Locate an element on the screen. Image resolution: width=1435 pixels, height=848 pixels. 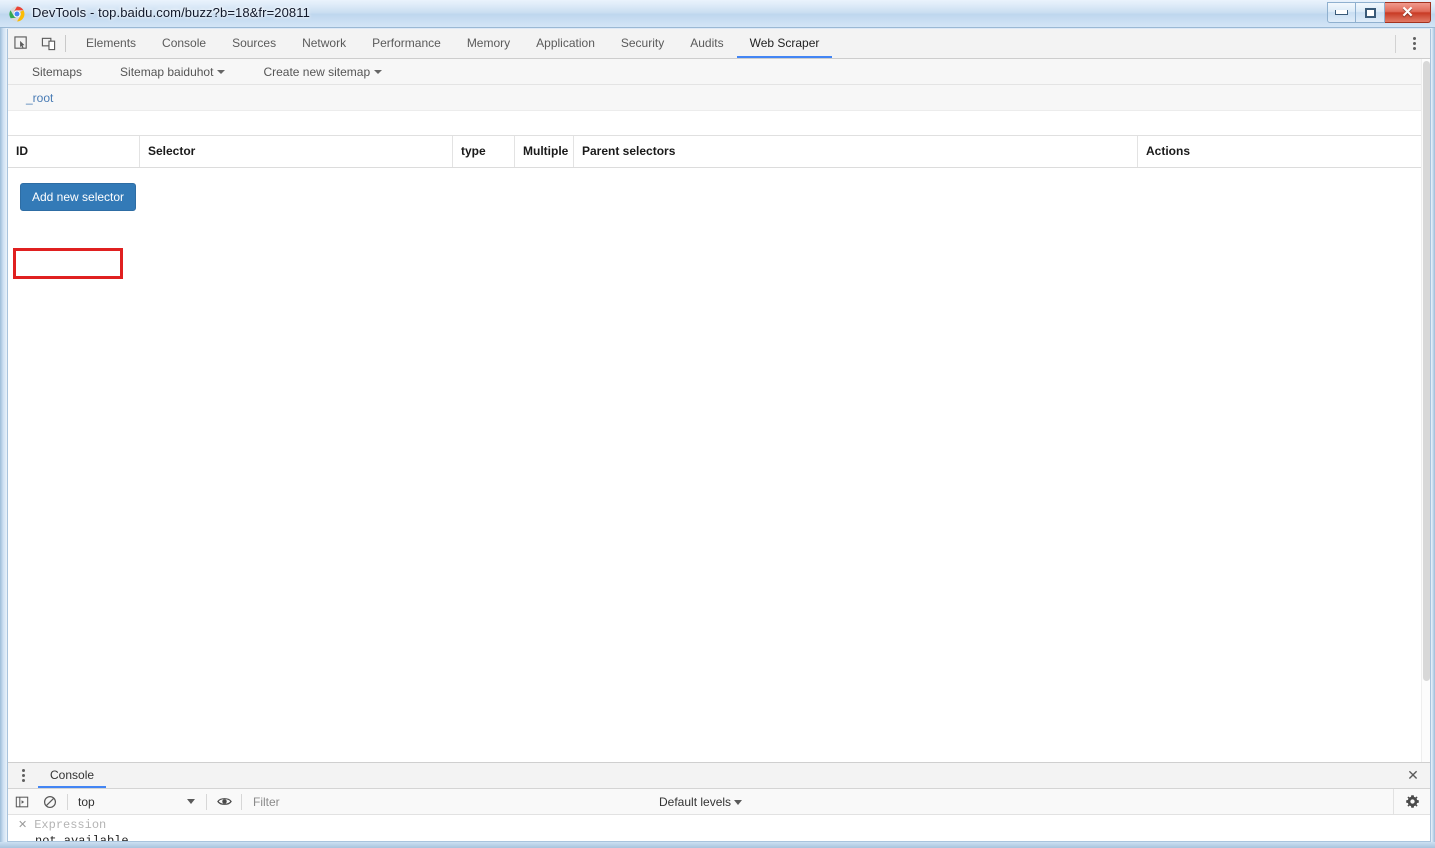
nav-create-new-sitemap-label: Create new sitemap is located at coordinates (317, 71).